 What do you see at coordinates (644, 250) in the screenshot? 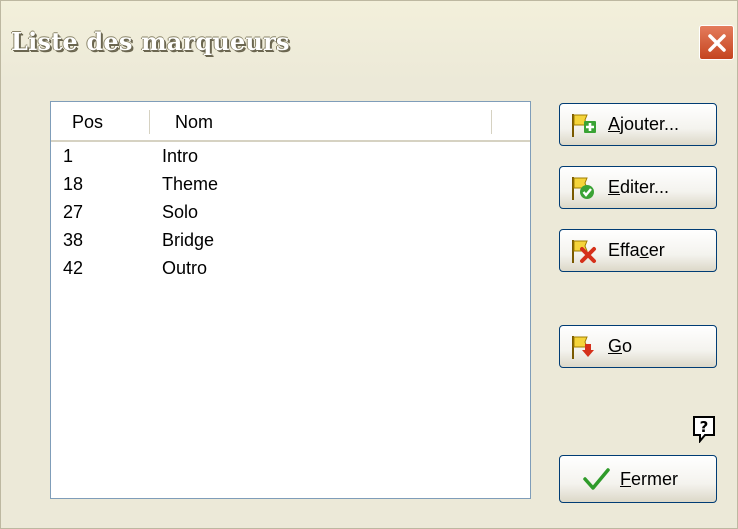
I see `delete-label-key: c` at bounding box center [644, 250].